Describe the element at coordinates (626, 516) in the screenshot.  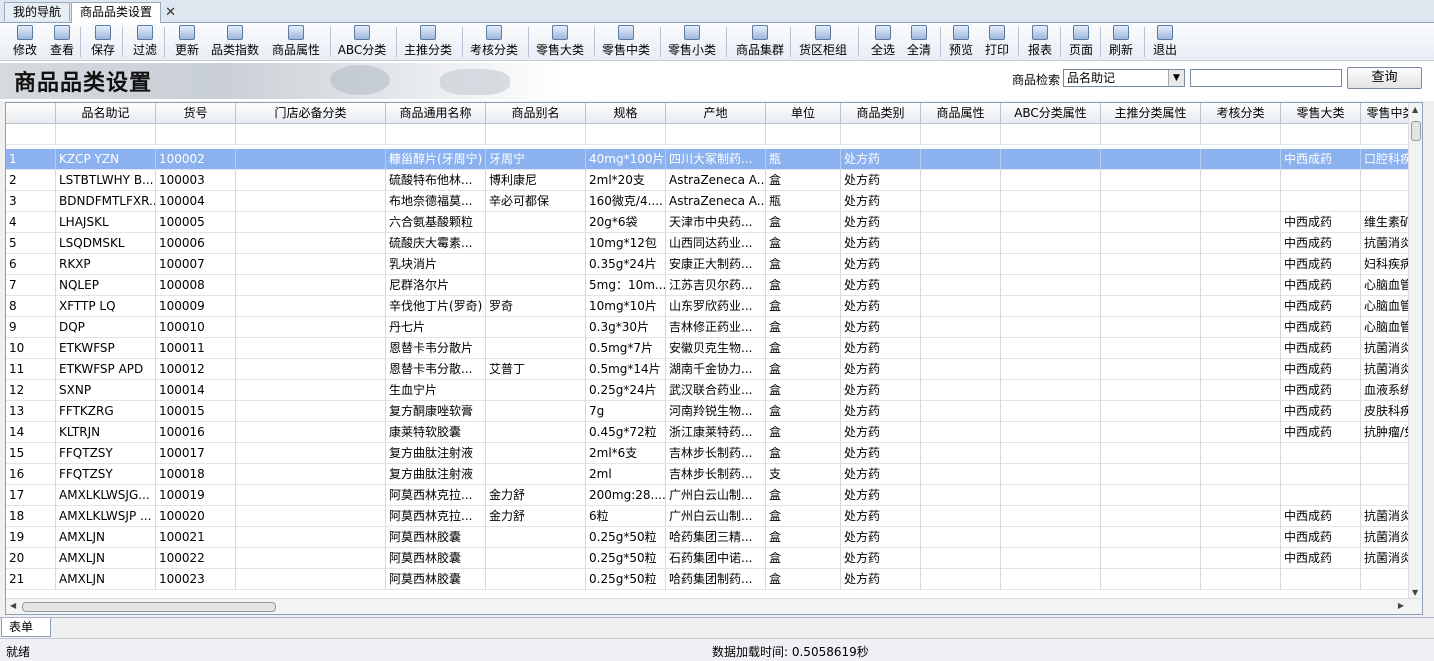
I see `table-cell: 6粒` at that location.